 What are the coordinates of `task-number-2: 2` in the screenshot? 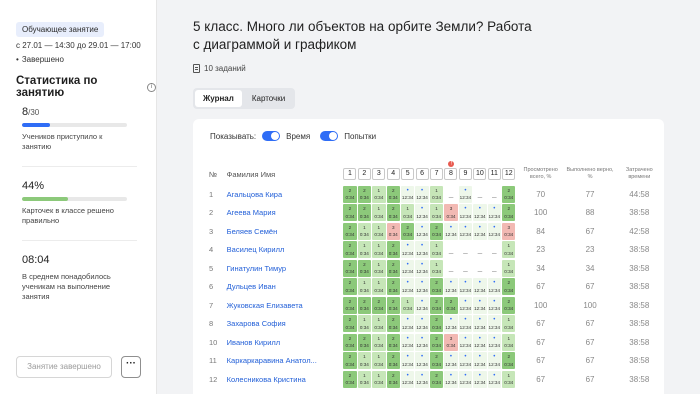 It's located at (364, 174).